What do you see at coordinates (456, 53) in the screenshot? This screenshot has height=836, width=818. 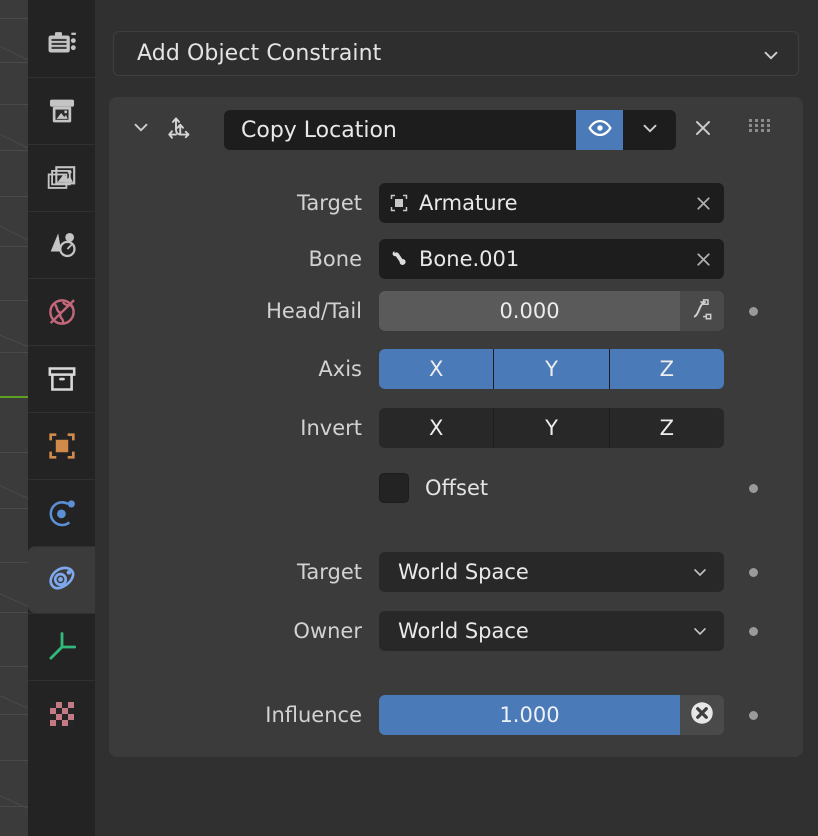 I see `add-object-constraint-button: Add Object Constraint` at bounding box center [456, 53].